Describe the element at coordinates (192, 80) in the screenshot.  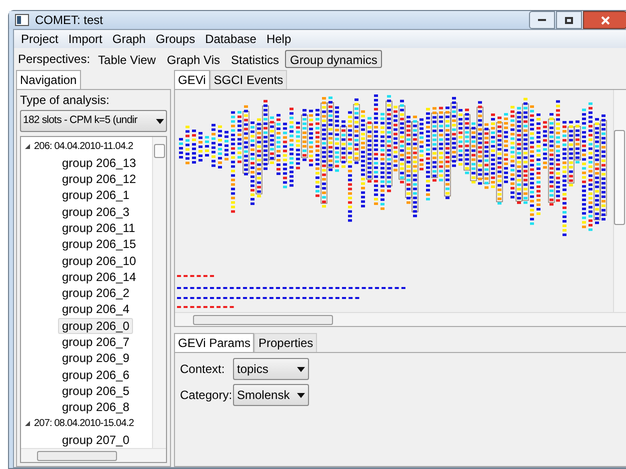
I see `view-tab: GEVi` at that location.